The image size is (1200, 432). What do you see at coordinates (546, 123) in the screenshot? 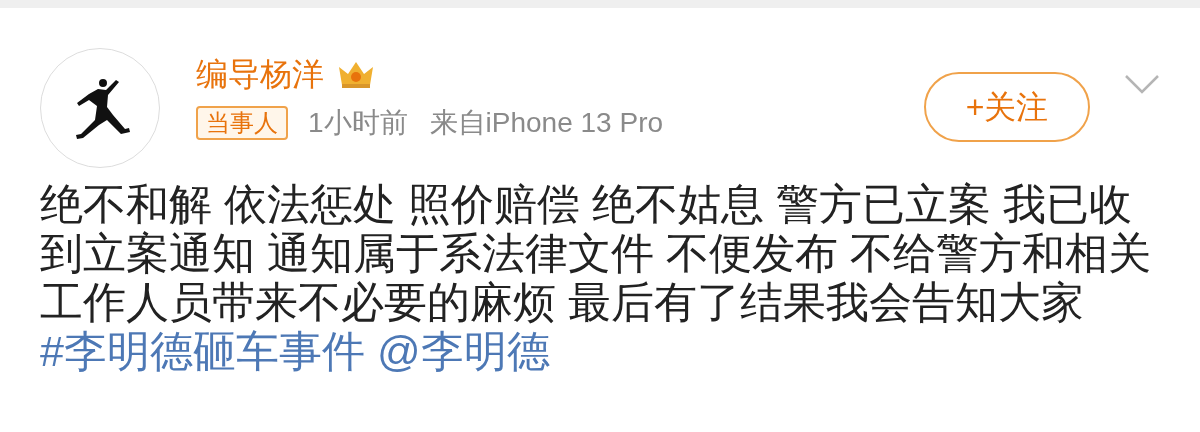
I see `post-source: 来自iPhone 13 Pro` at bounding box center [546, 123].